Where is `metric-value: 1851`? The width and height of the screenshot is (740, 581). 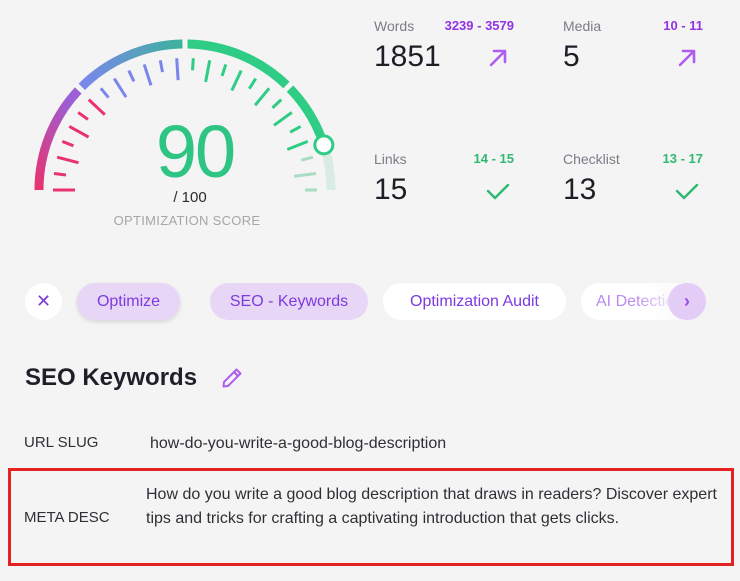 metric-value: 1851 is located at coordinates (407, 56).